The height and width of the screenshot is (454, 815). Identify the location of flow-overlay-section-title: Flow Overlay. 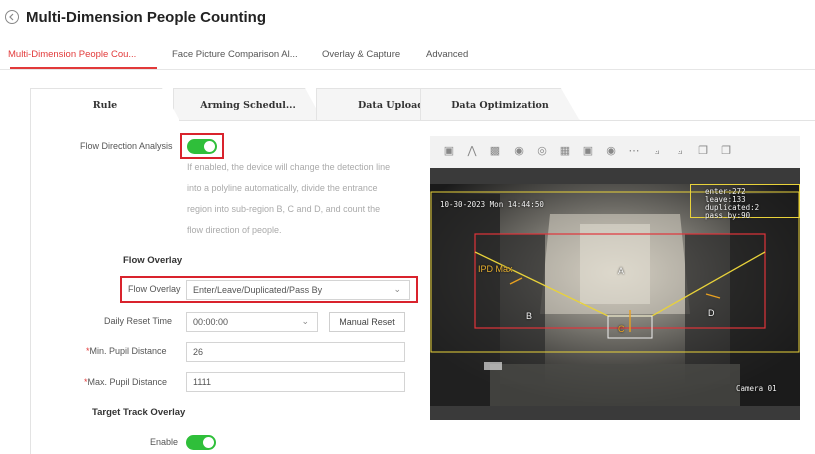
(153, 260).